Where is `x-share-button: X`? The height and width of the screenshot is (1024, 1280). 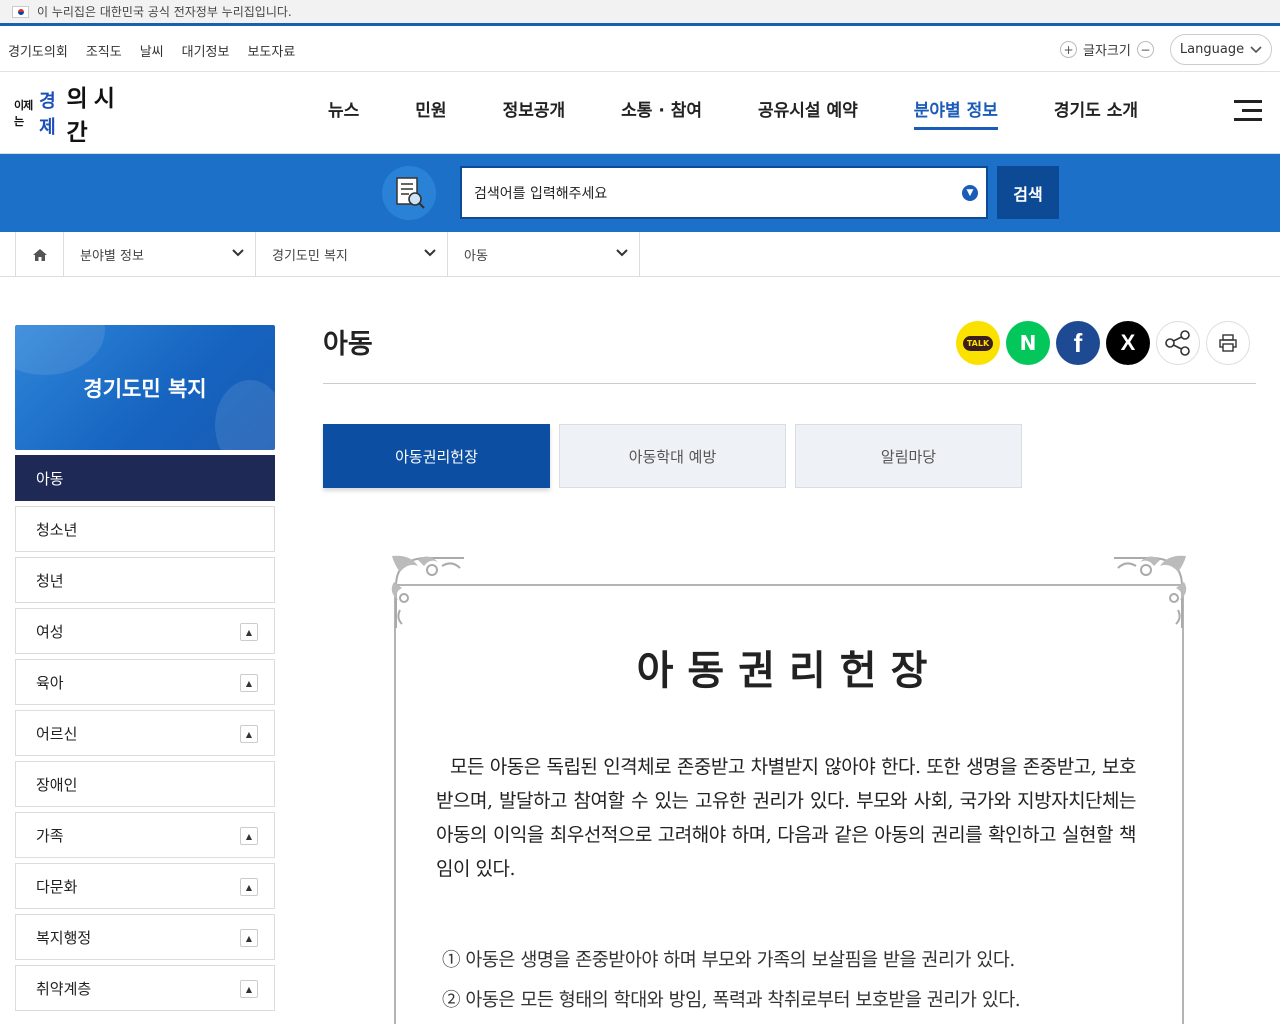 x-share-button: X is located at coordinates (1128, 343).